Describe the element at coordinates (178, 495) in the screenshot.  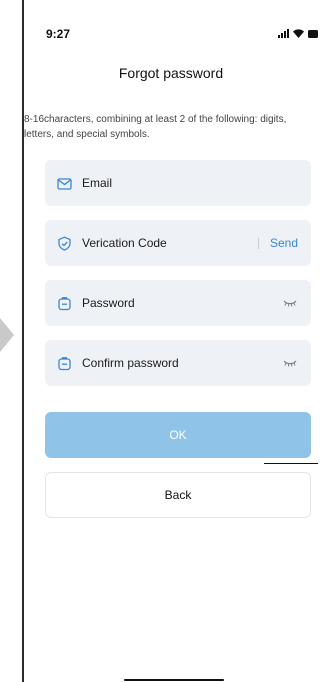
I see `back-button: Back` at that location.